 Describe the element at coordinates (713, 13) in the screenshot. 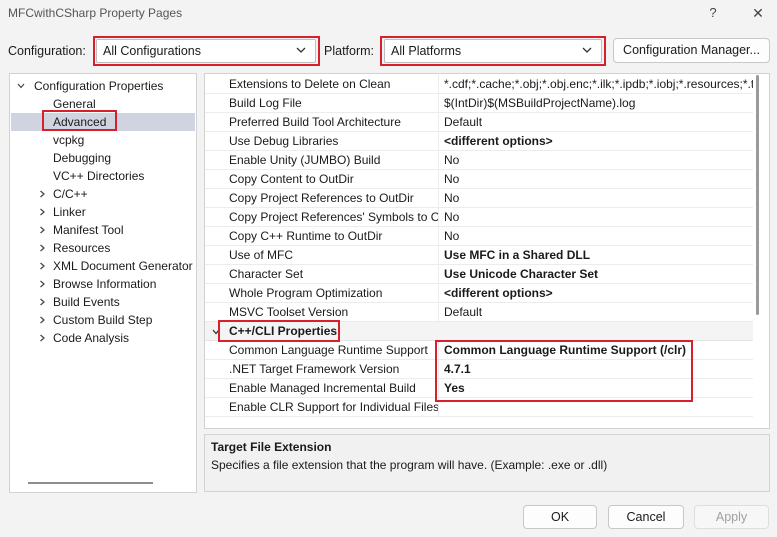

I see `help-button: ?` at that location.